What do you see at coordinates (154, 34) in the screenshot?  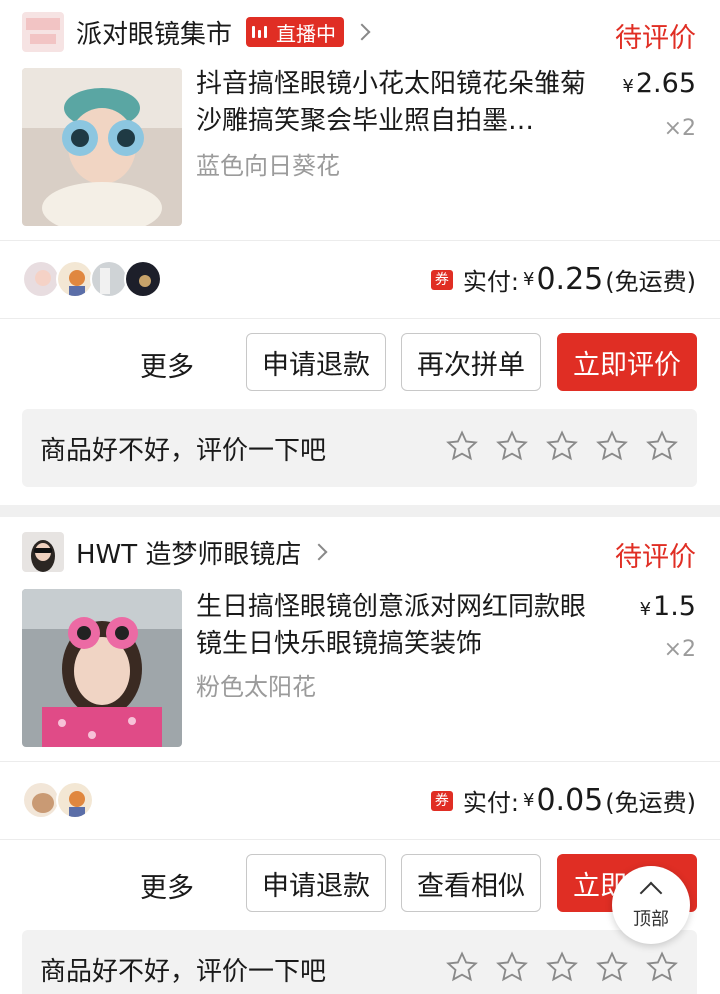 I see `shop-name: 派对眼镜集市` at bounding box center [154, 34].